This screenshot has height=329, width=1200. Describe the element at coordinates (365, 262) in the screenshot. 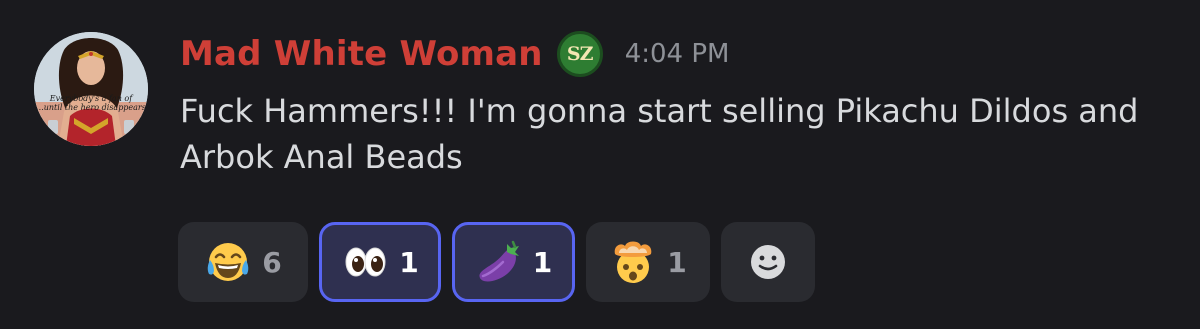

I see `eyes-icon` at that location.